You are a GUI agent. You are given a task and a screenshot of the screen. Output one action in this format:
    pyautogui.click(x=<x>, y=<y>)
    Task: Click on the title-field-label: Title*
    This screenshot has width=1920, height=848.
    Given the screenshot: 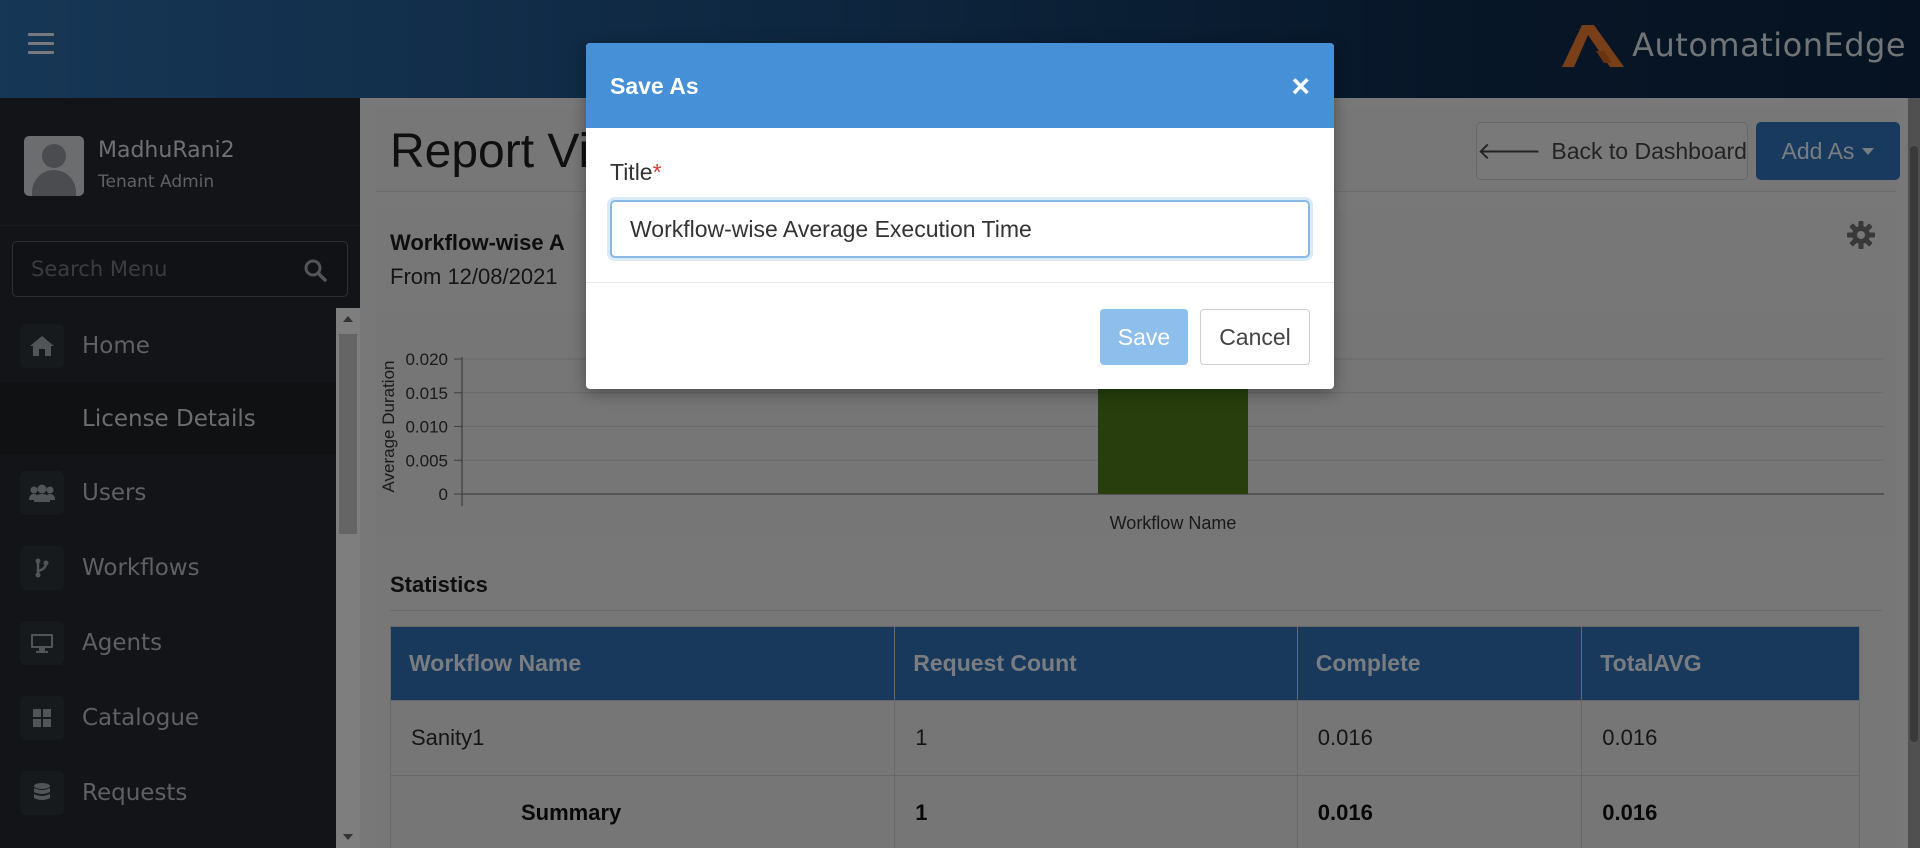 What is the action you would take?
    pyautogui.click(x=636, y=172)
    